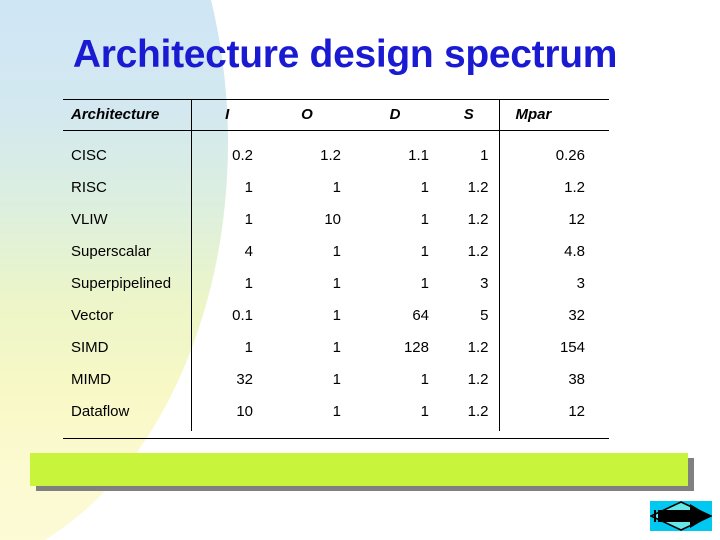 Image resolution: width=720 pixels, height=540 pixels. I want to click on cell-d: 1.1, so click(418, 155).